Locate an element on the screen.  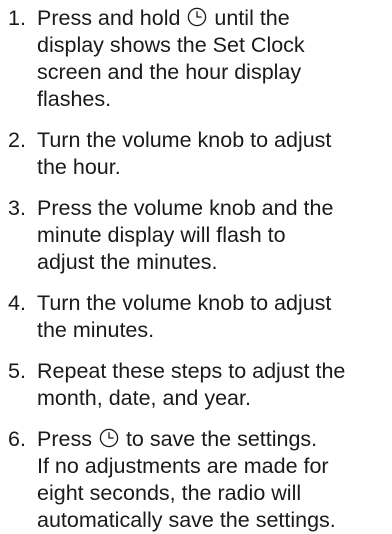
step-number: 1. is located at coordinates (17, 18).